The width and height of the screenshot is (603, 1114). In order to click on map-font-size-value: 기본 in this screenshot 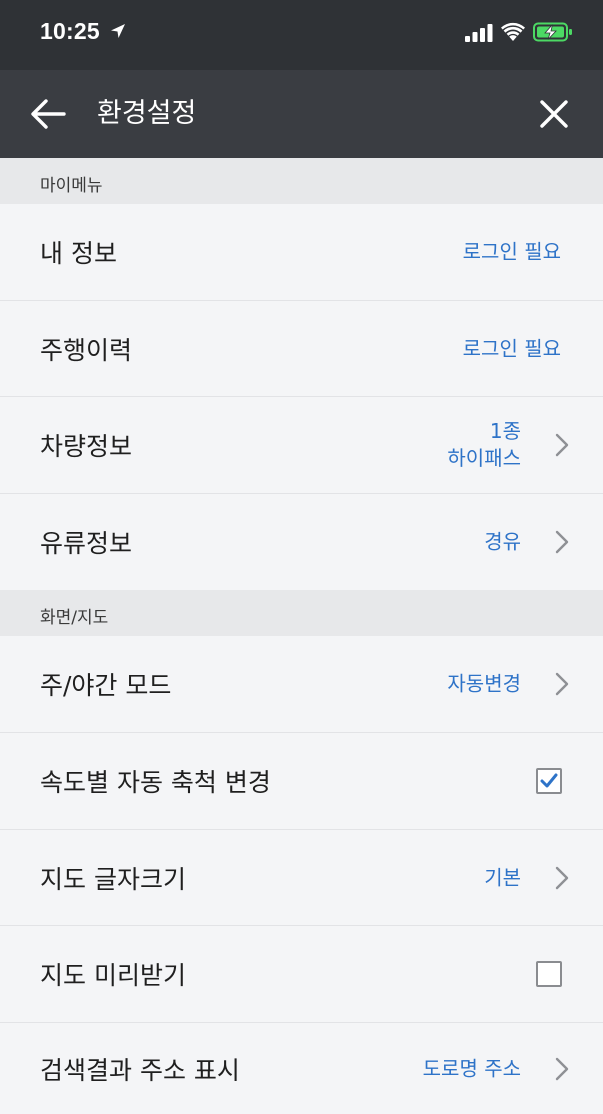, I will do `click(502, 877)`.